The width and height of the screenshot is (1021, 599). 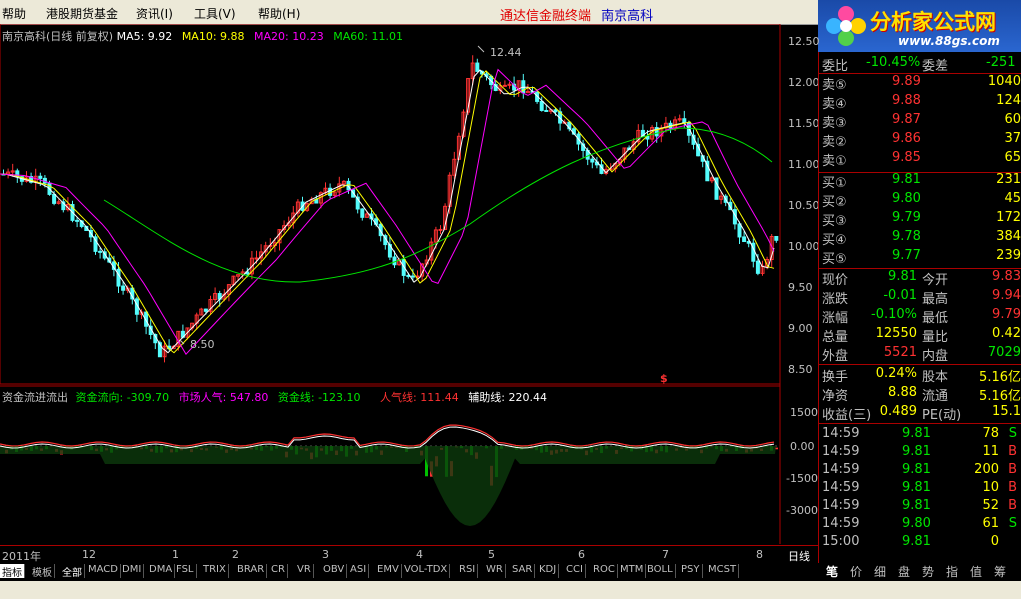 I want to click on indicator-tab: TRIX, so click(x=215, y=571).